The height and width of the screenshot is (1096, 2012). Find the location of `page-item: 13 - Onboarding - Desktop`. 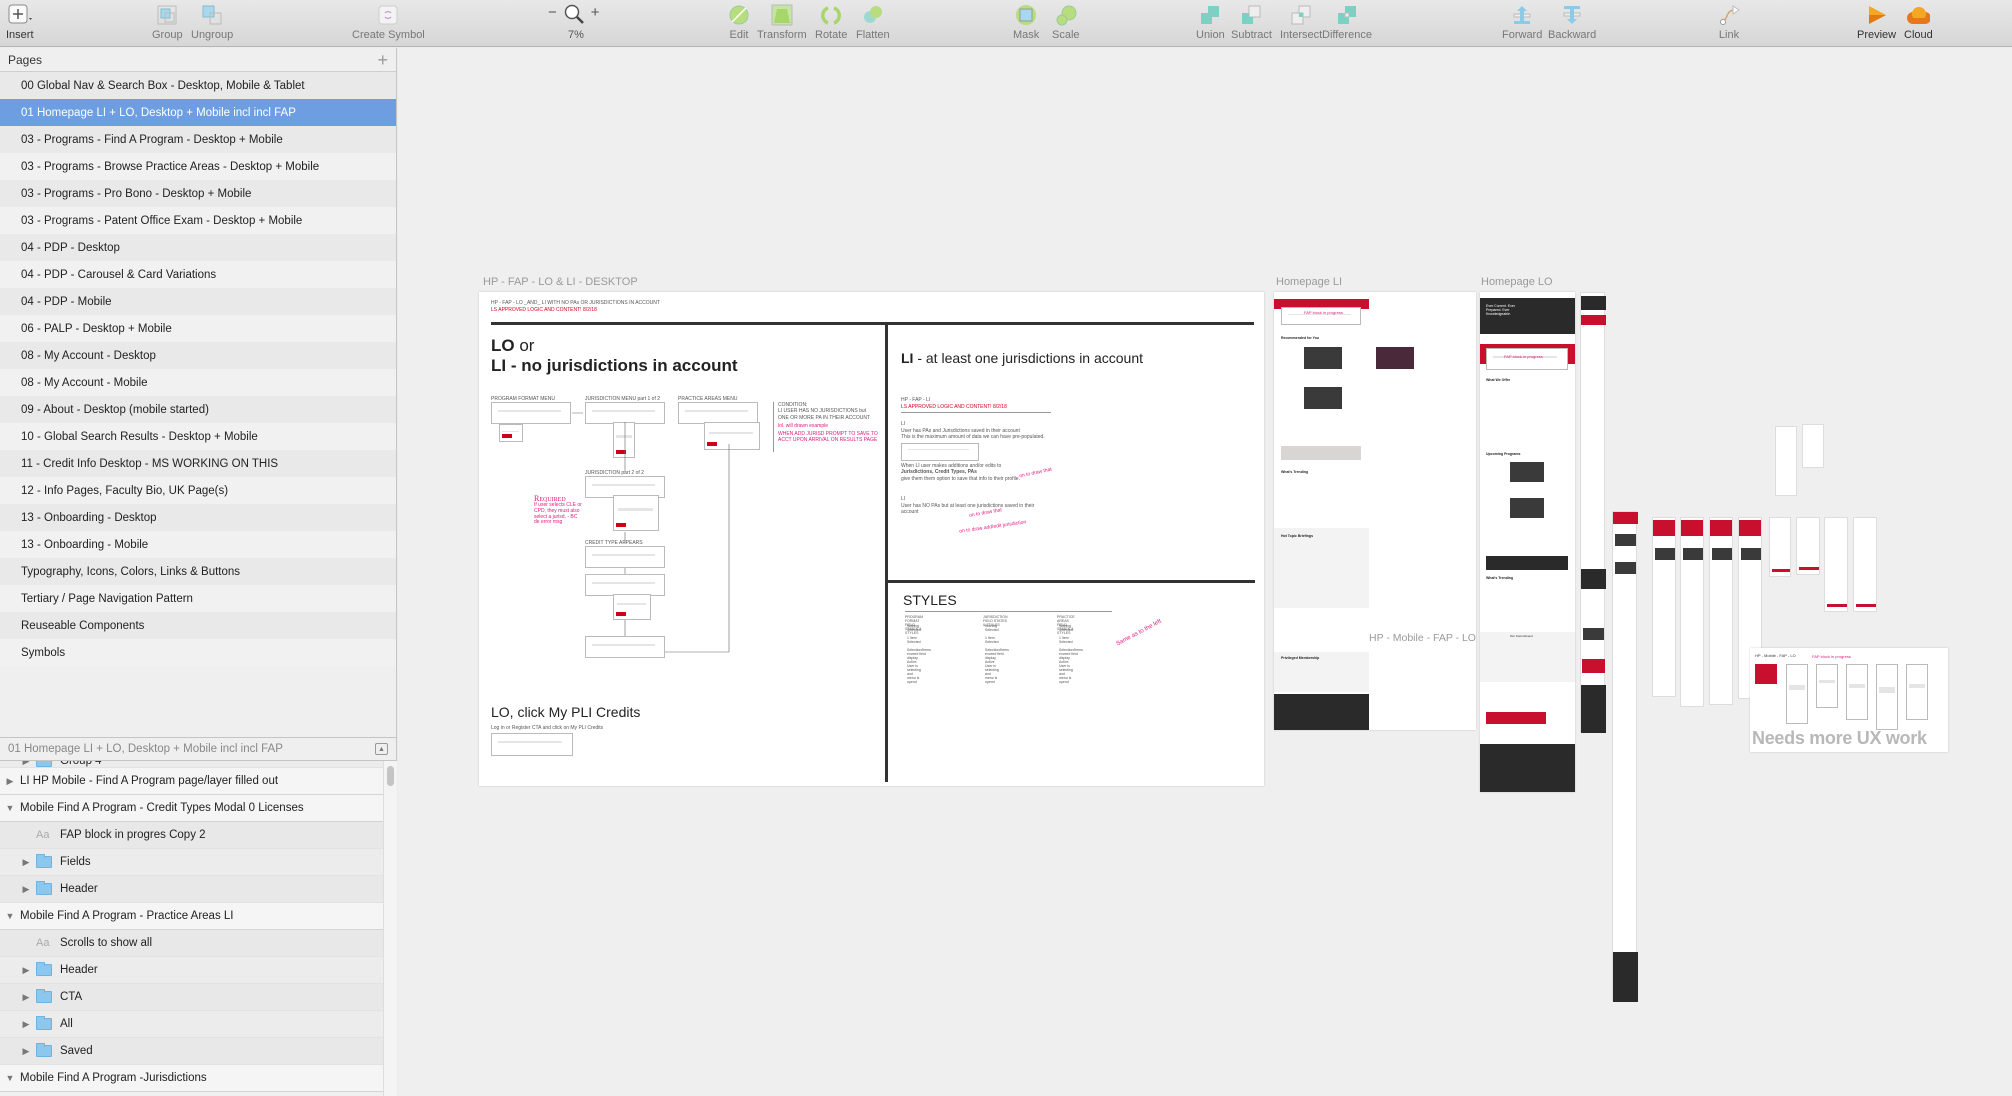

page-item: 13 - Onboarding - Desktop is located at coordinates (198, 517).